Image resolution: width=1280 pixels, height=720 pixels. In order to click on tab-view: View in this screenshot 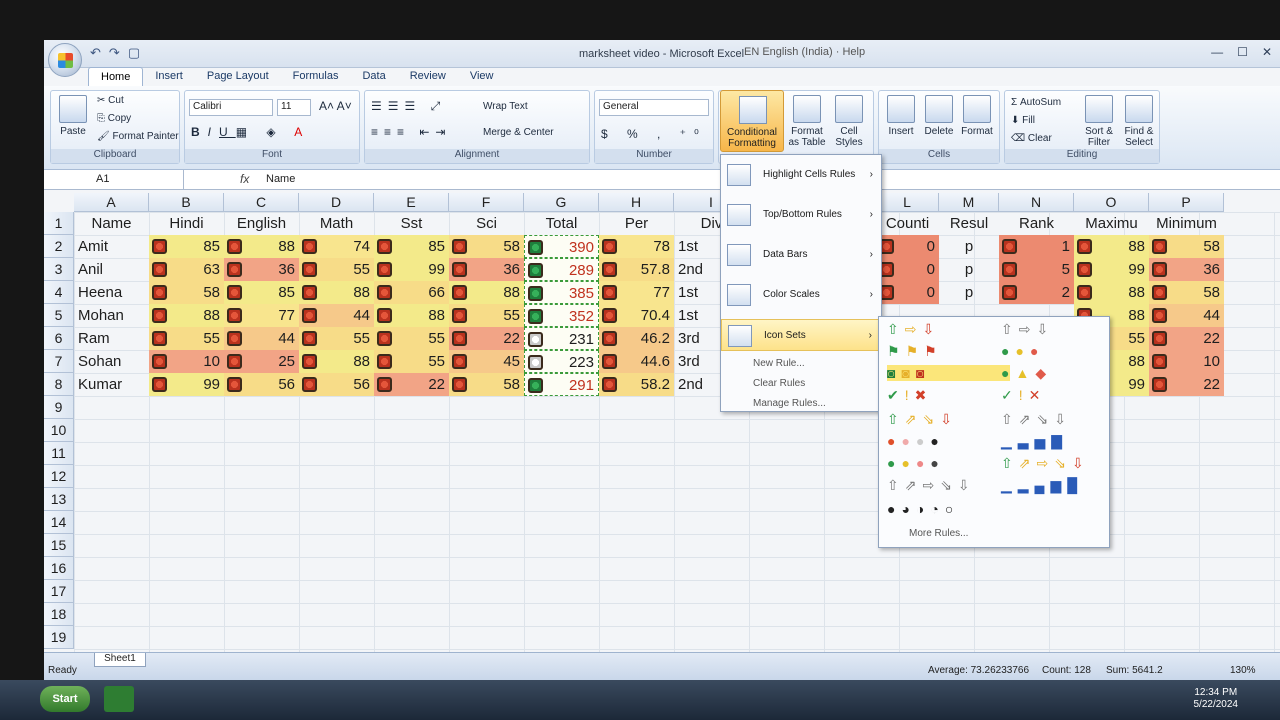, I will do `click(482, 76)`.